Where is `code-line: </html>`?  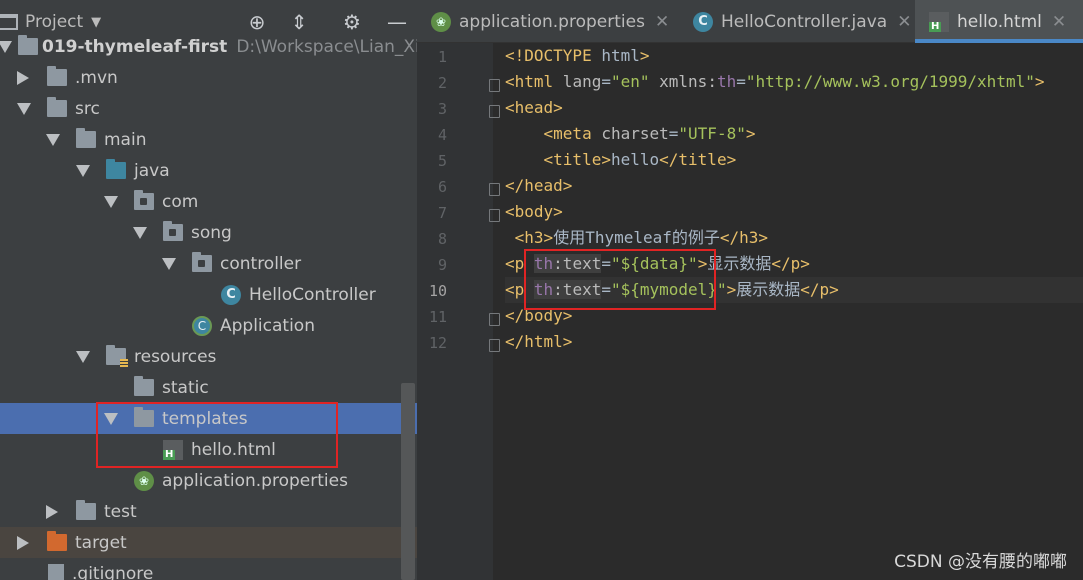
code-line: </html> is located at coordinates (538, 342).